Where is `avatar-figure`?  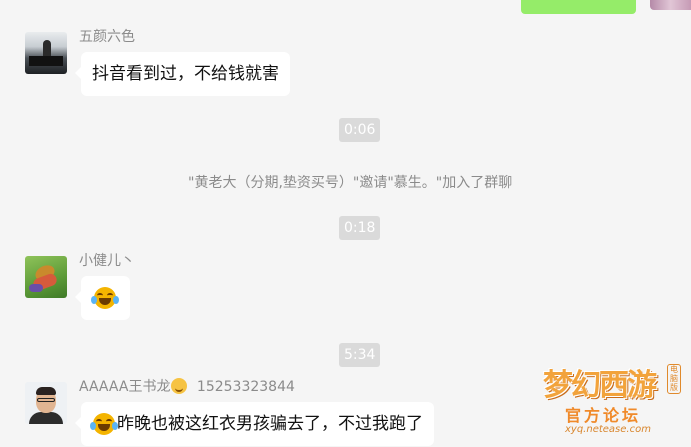
avatar-figure is located at coordinates (47, 48).